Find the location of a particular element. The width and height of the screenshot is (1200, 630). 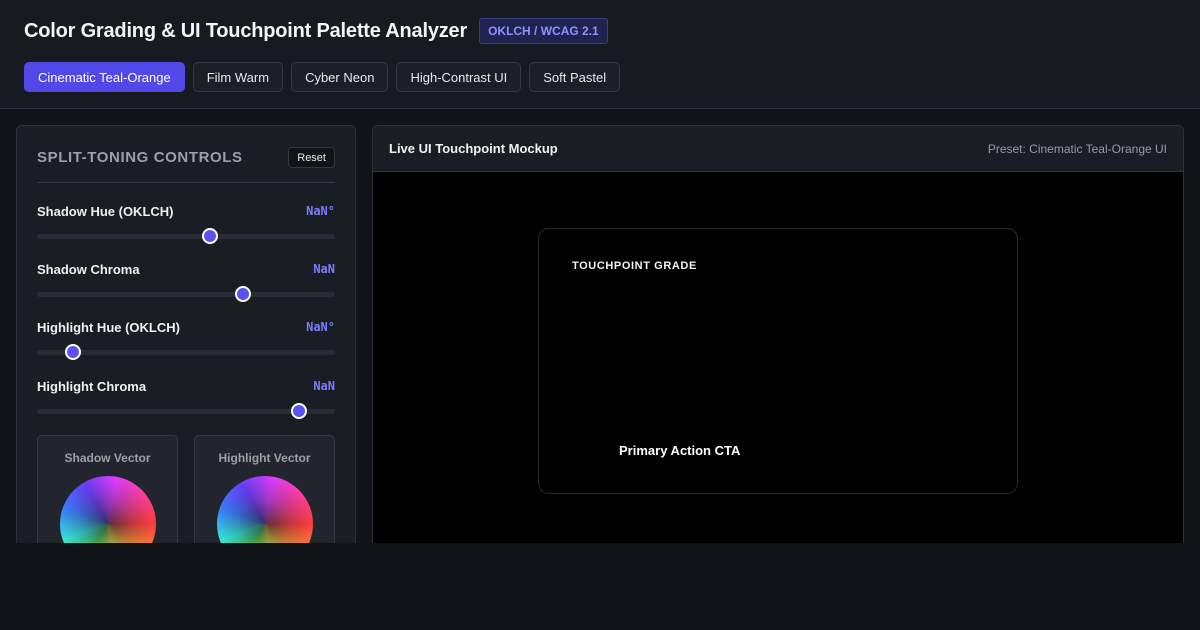

highlight-vector-label: Highlight Vector is located at coordinates (264, 458).